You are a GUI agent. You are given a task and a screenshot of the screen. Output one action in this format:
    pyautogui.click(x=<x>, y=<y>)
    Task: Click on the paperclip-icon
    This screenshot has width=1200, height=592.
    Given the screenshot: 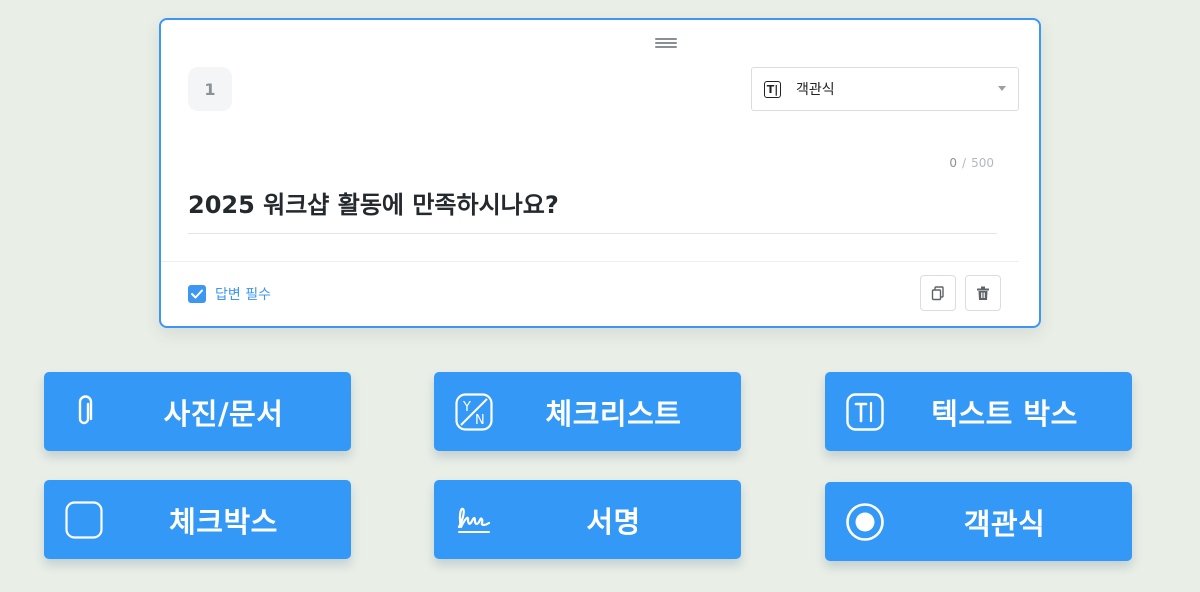 What is the action you would take?
    pyautogui.click(x=84, y=412)
    